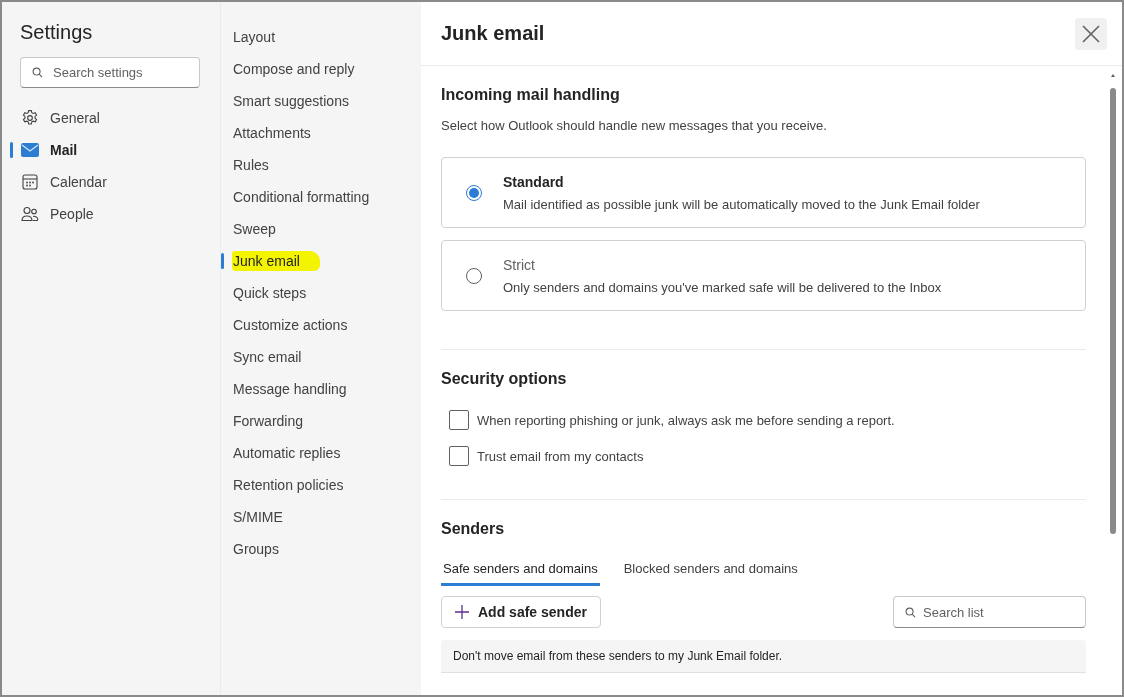  What do you see at coordinates (504, 379) in the screenshot?
I see `section-heading: Security options` at bounding box center [504, 379].